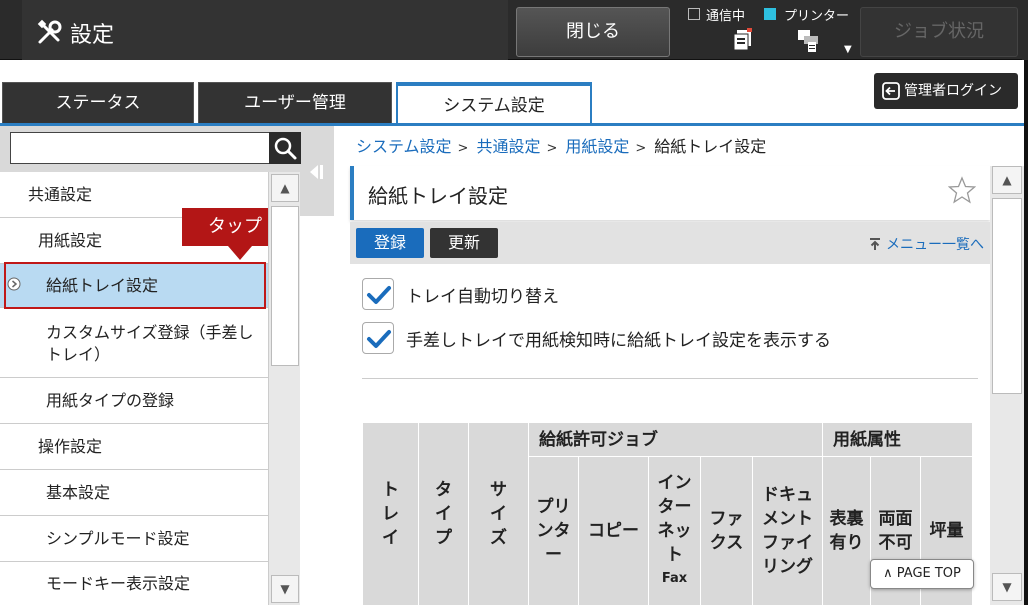 This screenshot has height=605, width=1028. I want to click on column-header-copy: コピー, so click(613, 530).